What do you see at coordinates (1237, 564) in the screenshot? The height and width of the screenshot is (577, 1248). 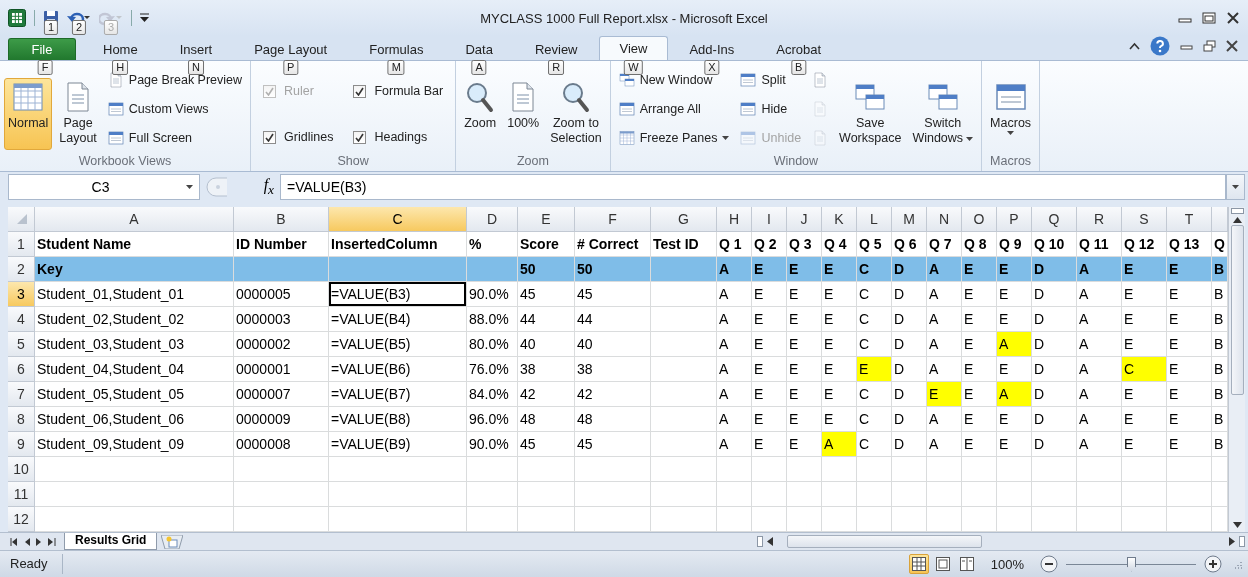 I see `resize-grip-icon` at bounding box center [1237, 564].